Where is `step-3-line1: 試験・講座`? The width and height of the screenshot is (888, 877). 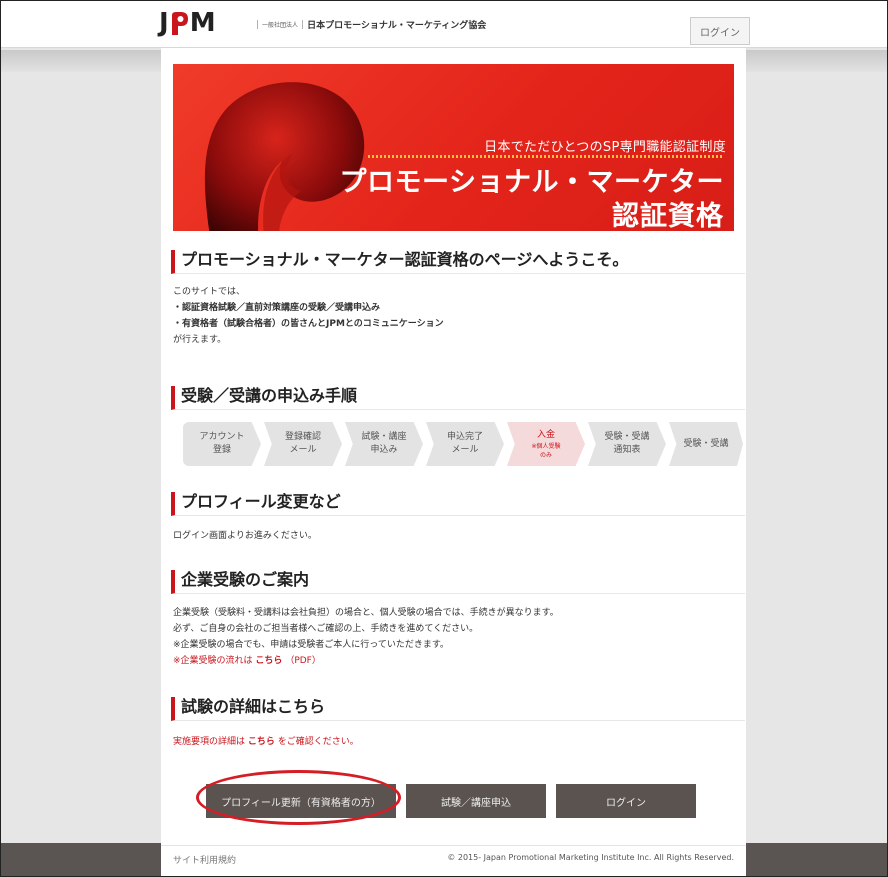 step-3-line1: 試験・講座 is located at coordinates (384, 437).